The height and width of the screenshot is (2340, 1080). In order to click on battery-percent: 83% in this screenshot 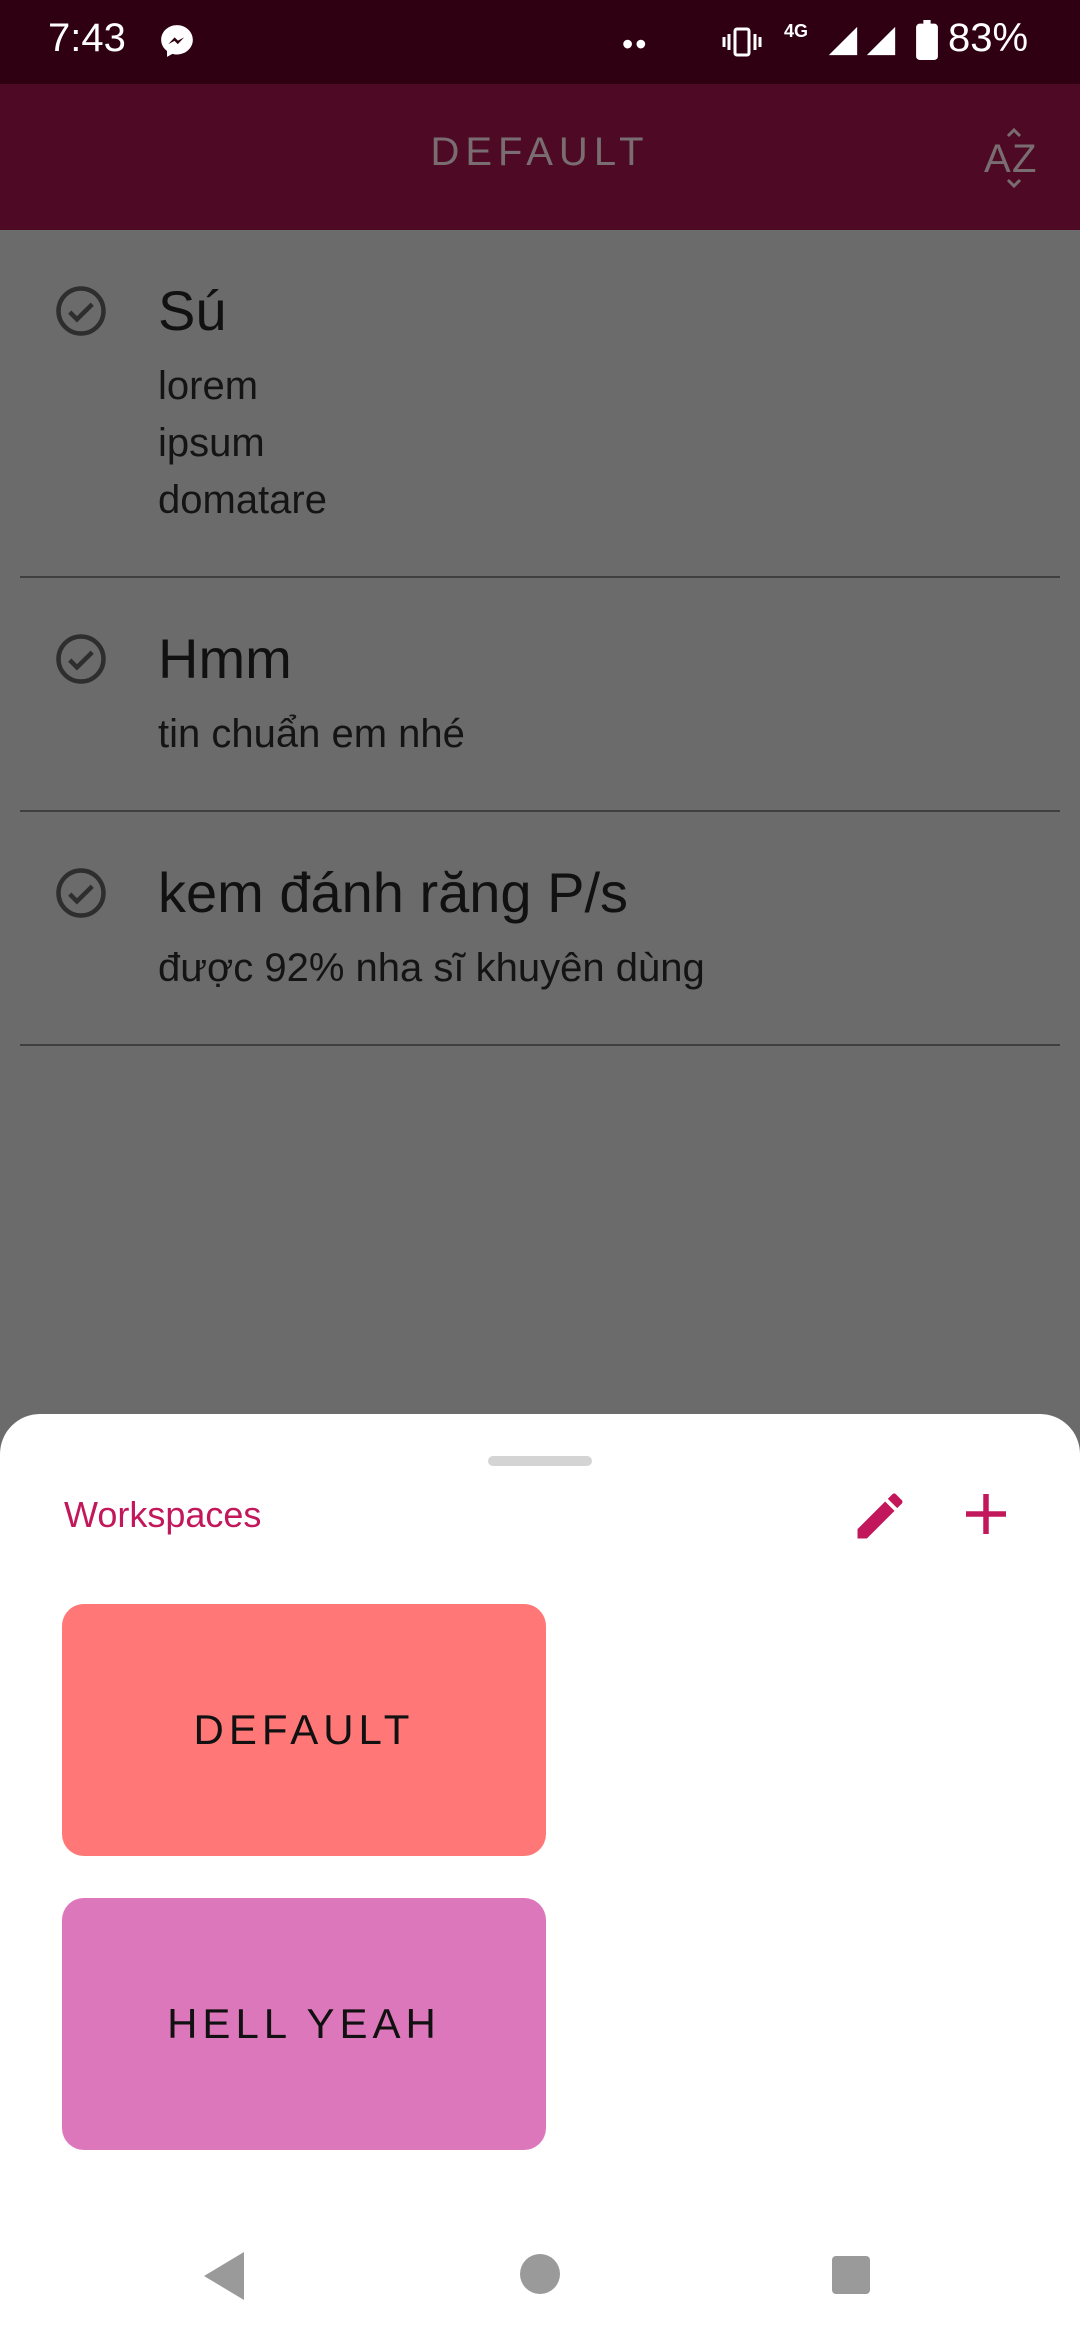, I will do `click(988, 38)`.